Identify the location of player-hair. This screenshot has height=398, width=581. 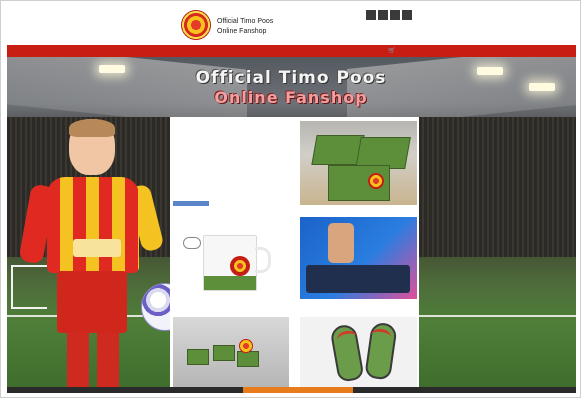
(92, 128).